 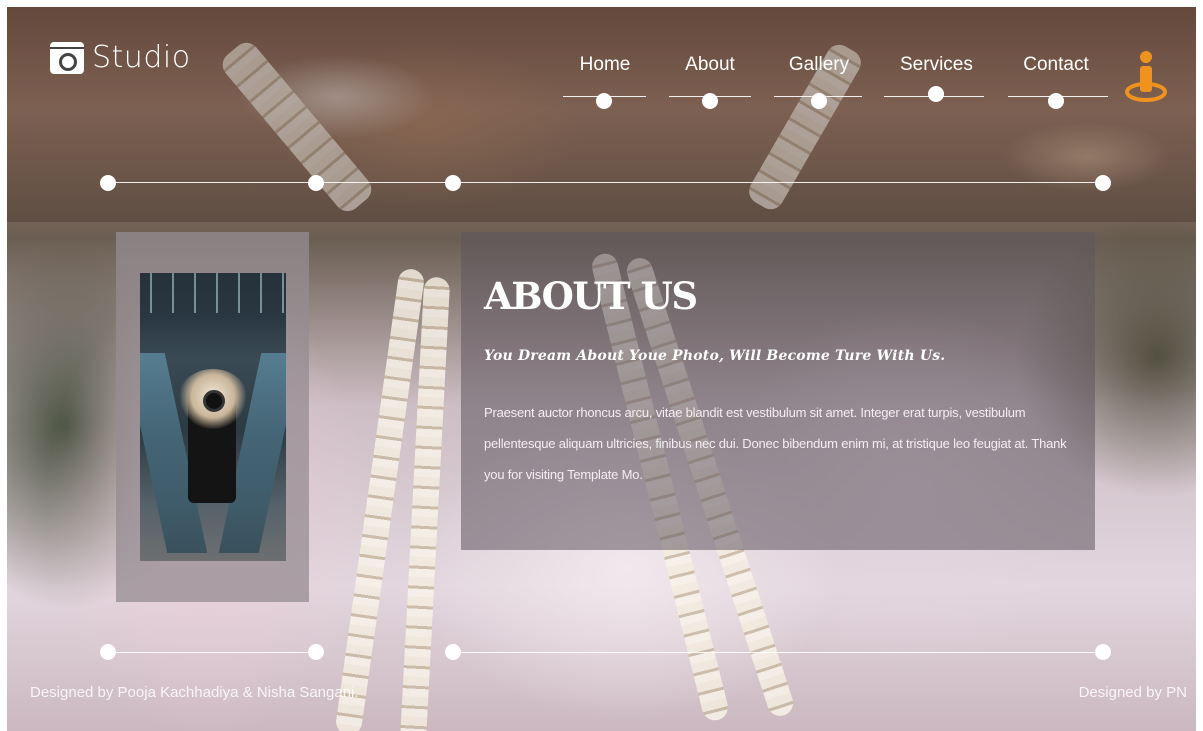 What do you see at coordinates (819, 65) in the screenshot?
I see `nav-gallery: Gallery` at bounding box center [819, 65].